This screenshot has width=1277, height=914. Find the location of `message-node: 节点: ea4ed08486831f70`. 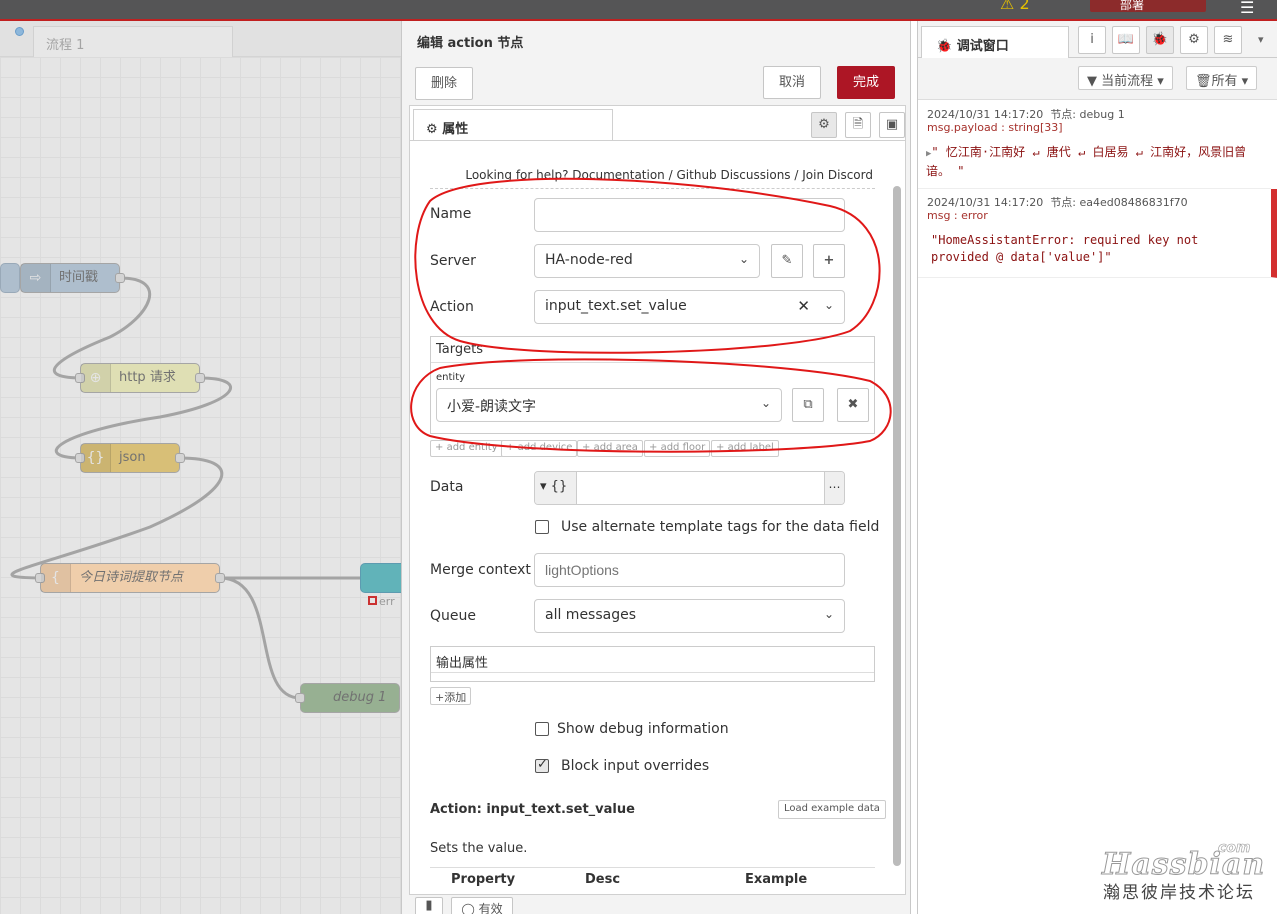

message-node: 节点: ea4ed08486831f70 is located at coordinates (1118, 202).